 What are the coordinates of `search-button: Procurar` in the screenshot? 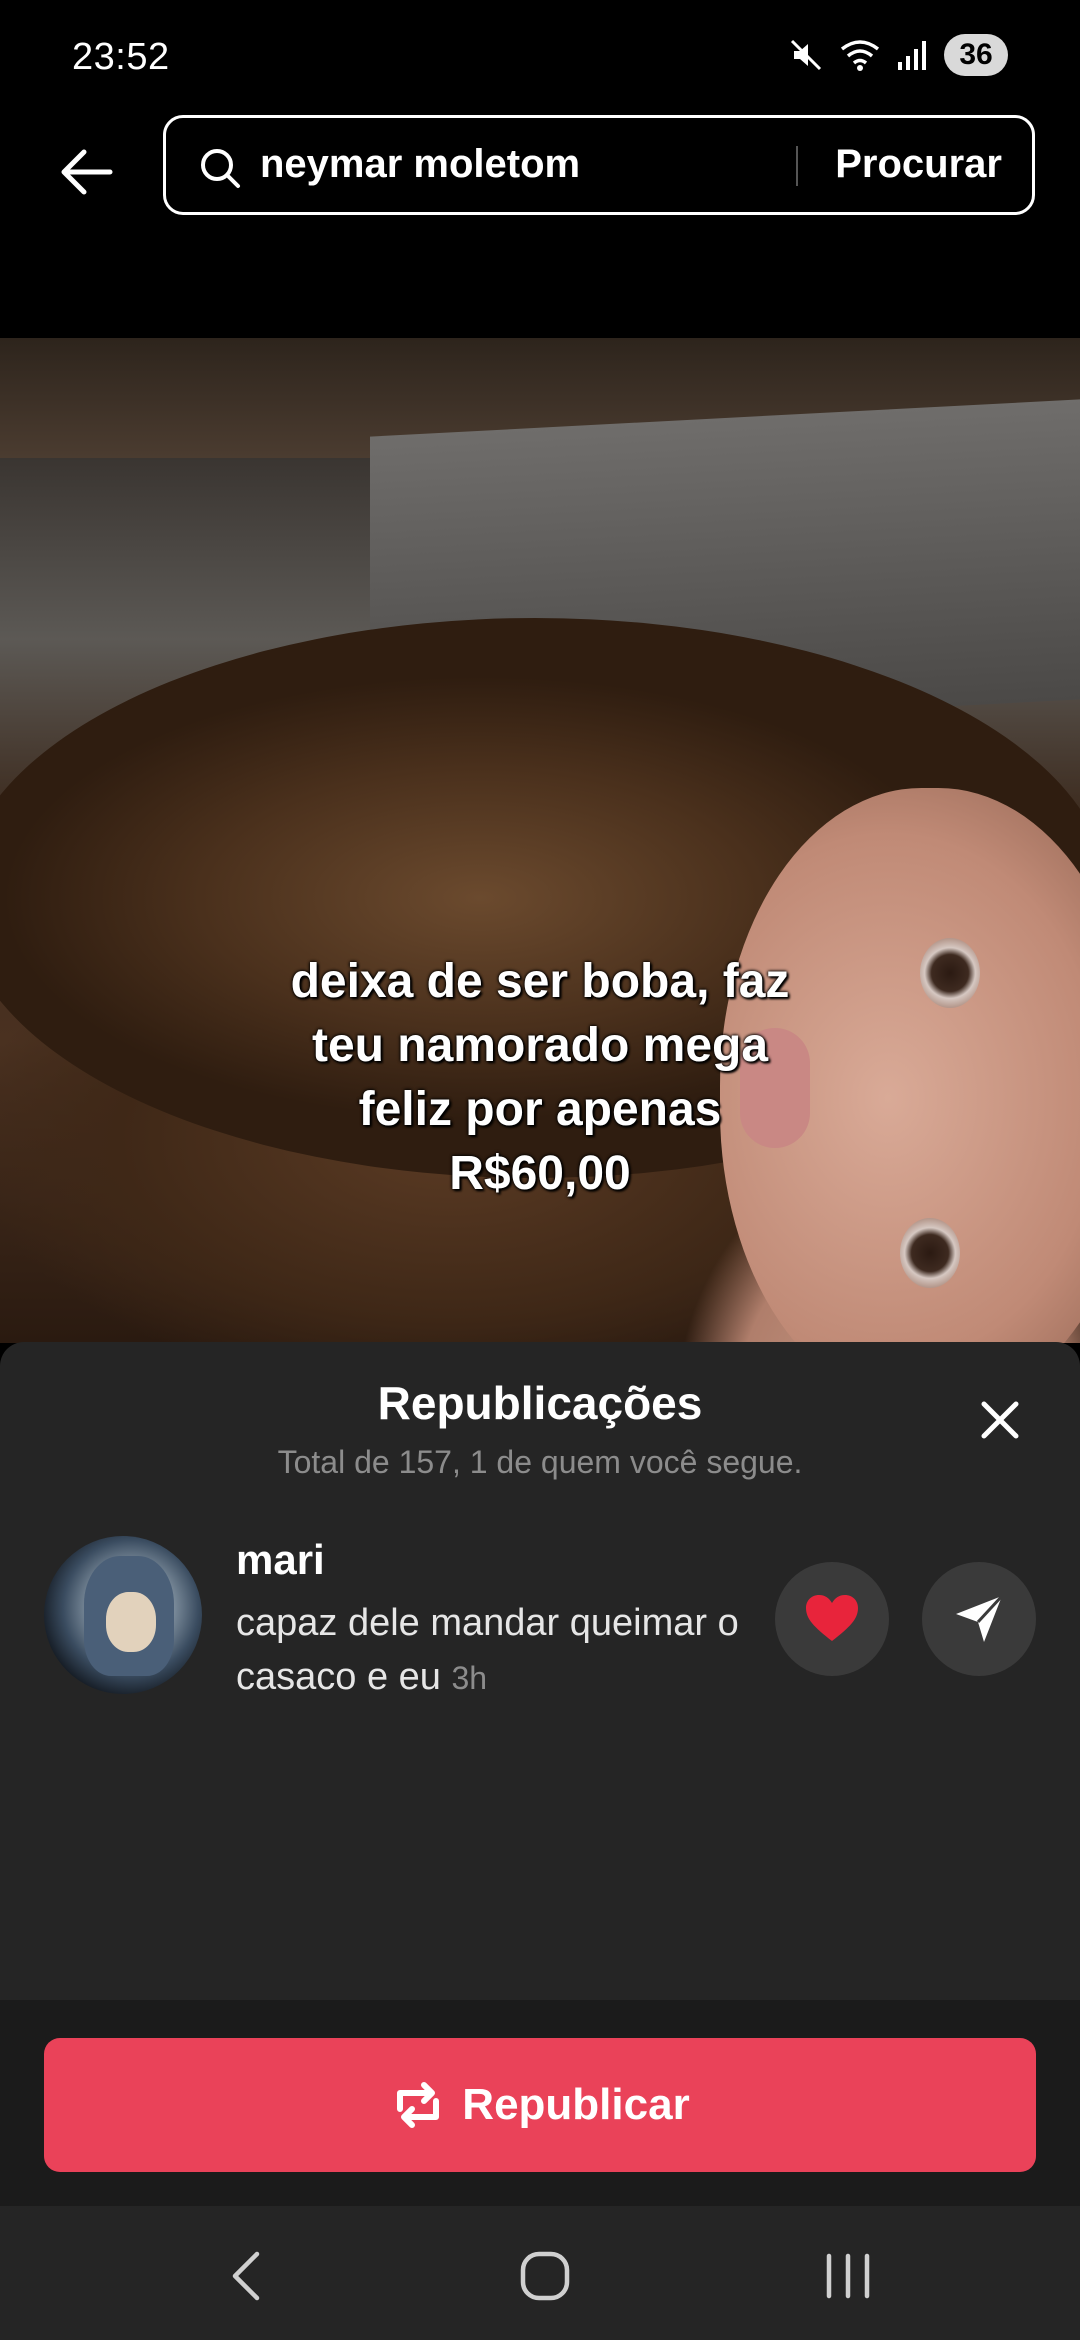 It's located at (918, 164).